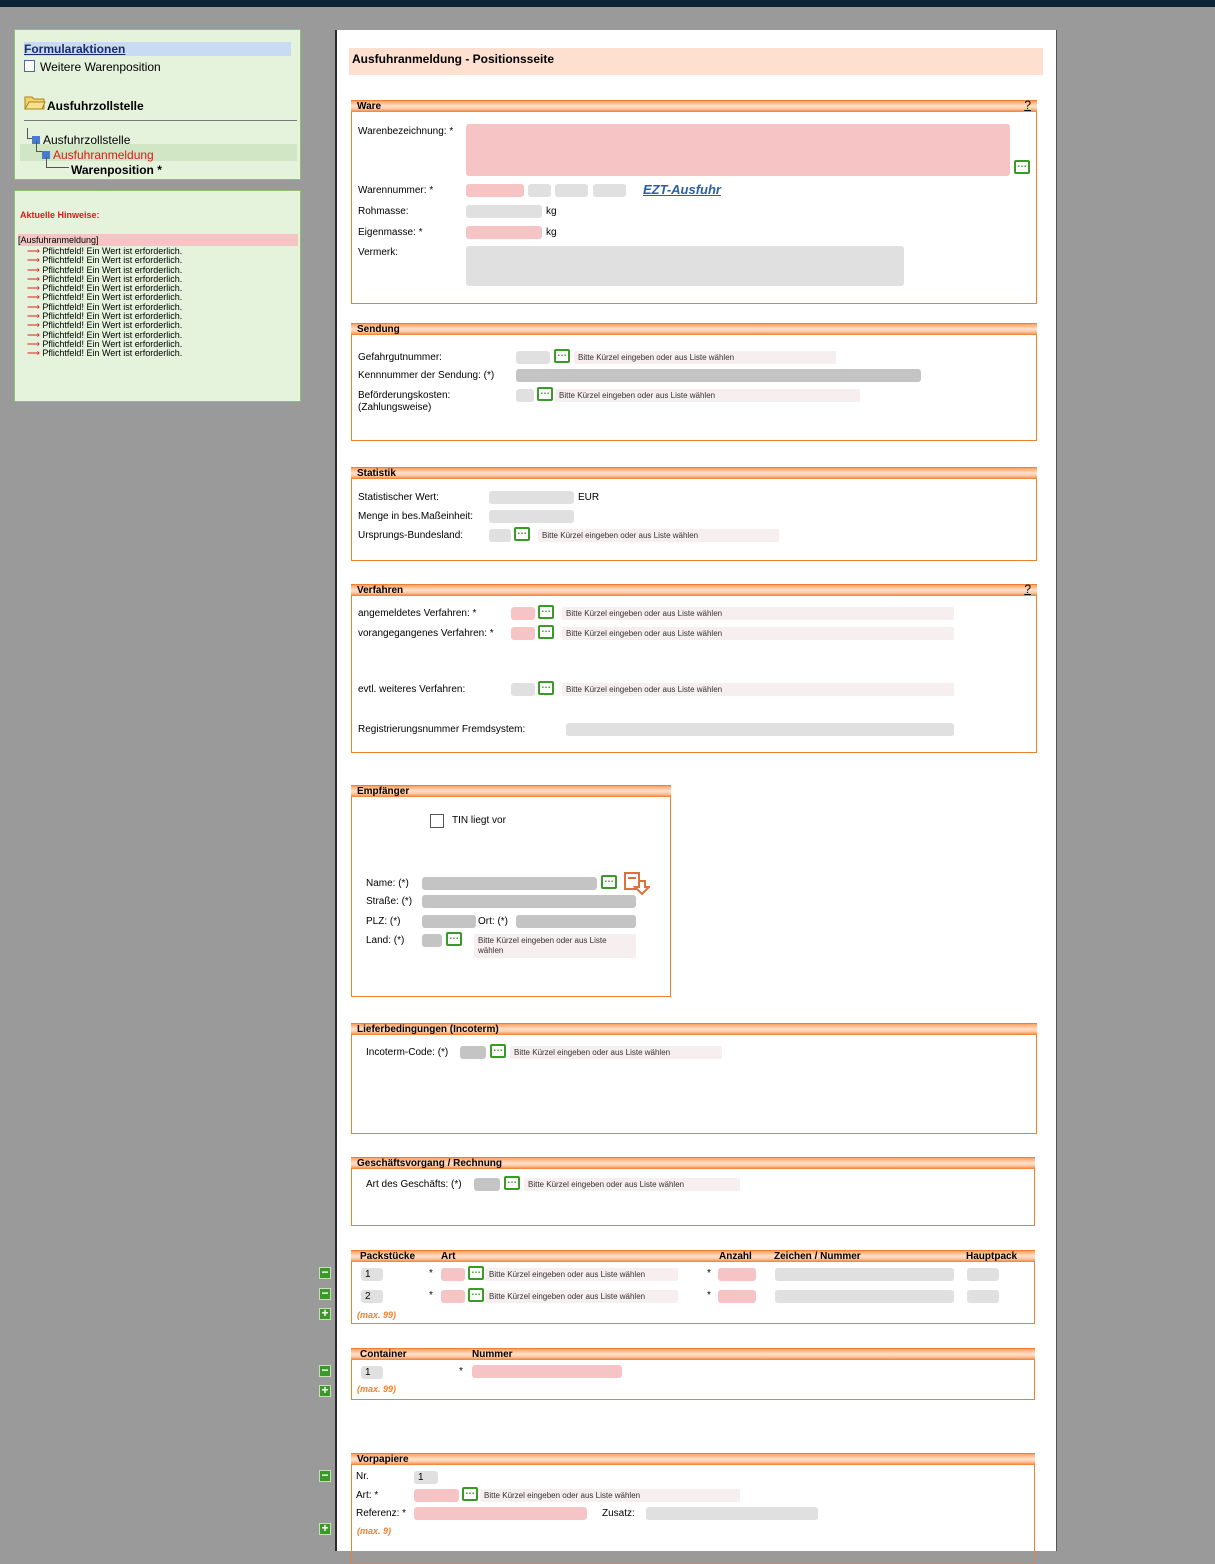 The height and width of the screenshot is (1564, 1215). I want to click on eigenmasse-field, so click(504, 232).